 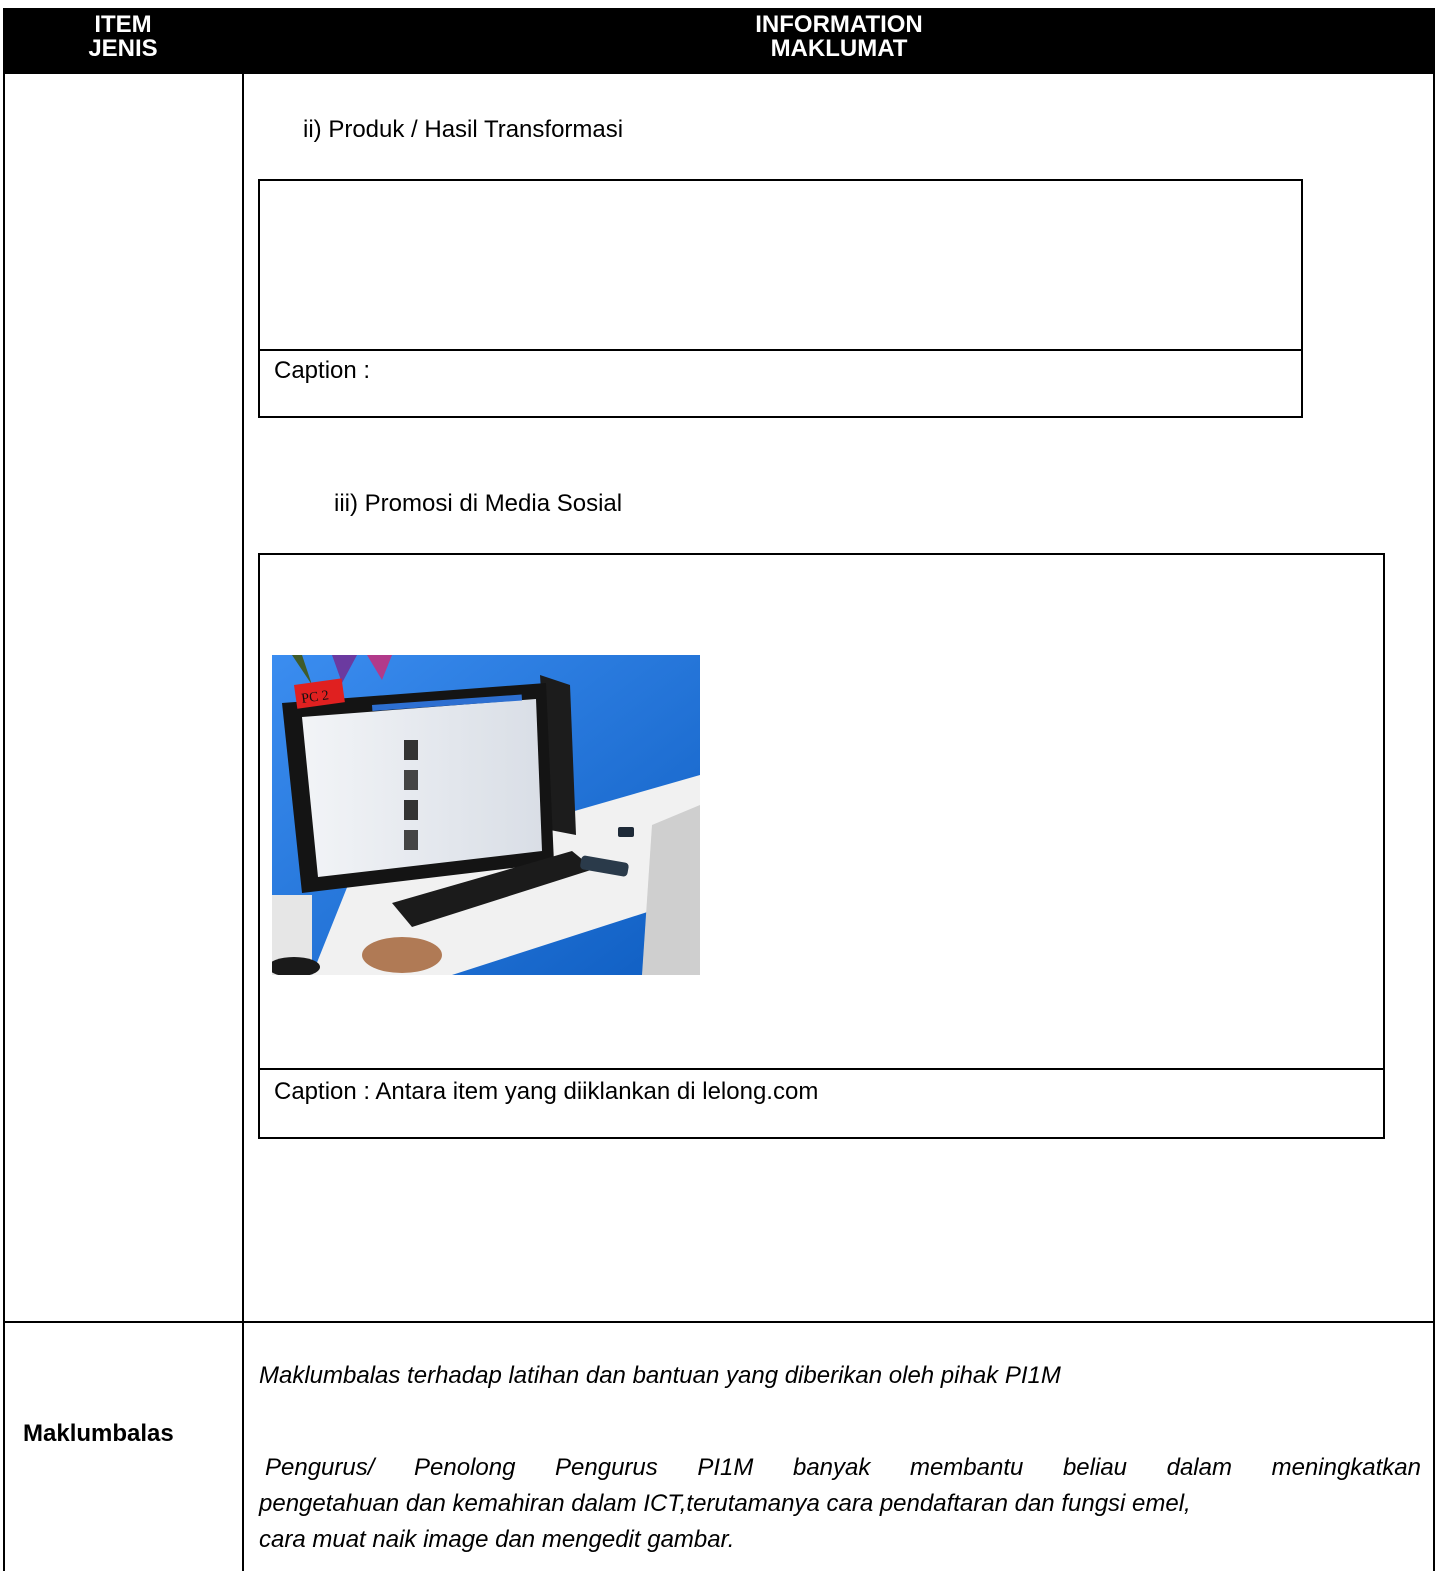 What do you see at coordinates (839, 24) in the screenshot?
I see `header-information-label: INFORMATION` at bounding box center [839, 24].